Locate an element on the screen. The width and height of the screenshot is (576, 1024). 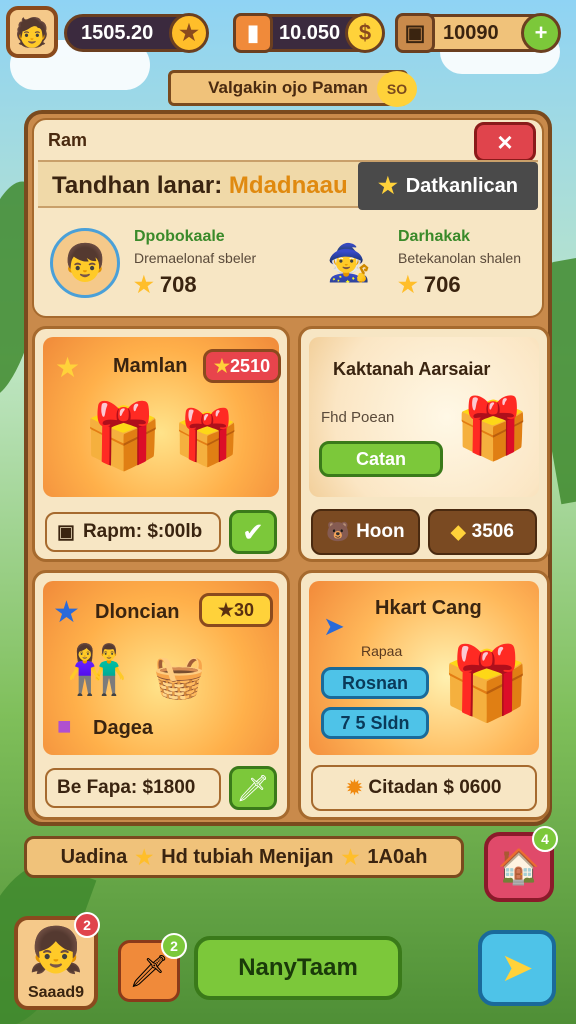
card-art: Kaktanah Aarsaiar Fhd Poean Catan 🎁 is located at coordinates (424, 417).